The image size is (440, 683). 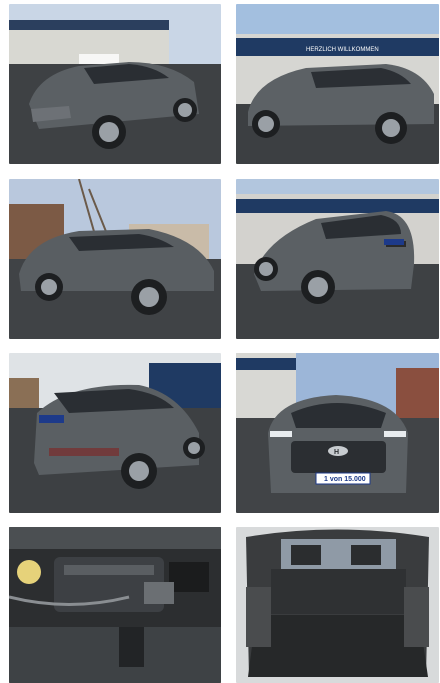 I want to click on photo-rear-left, so click(x=115, y=433).